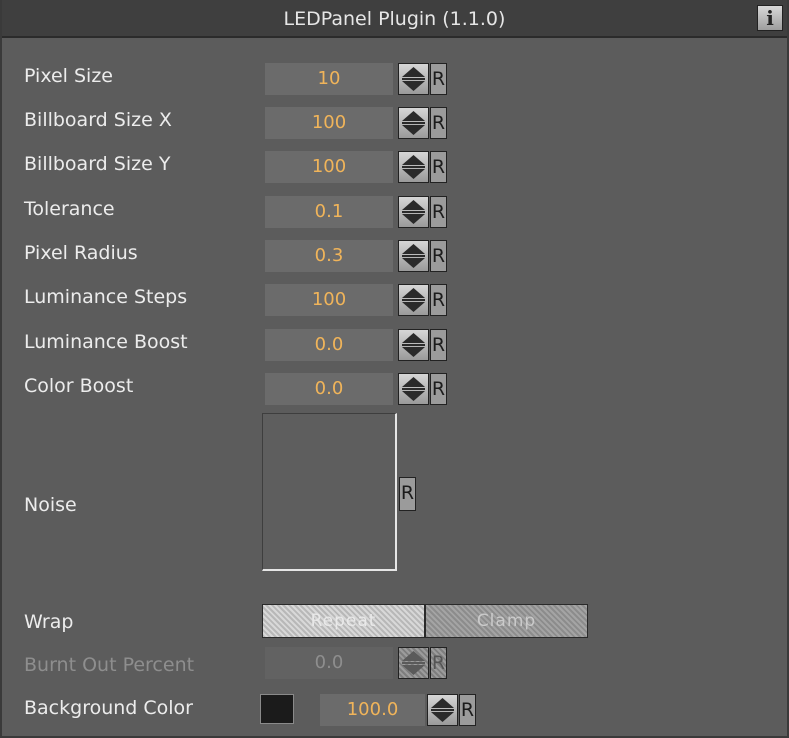 The height and width of the screenshot is (738, 789). Describe the element at coordinates (329, 345) in the screenshot. I see `luminance-boost-field: 0.0` at that location.